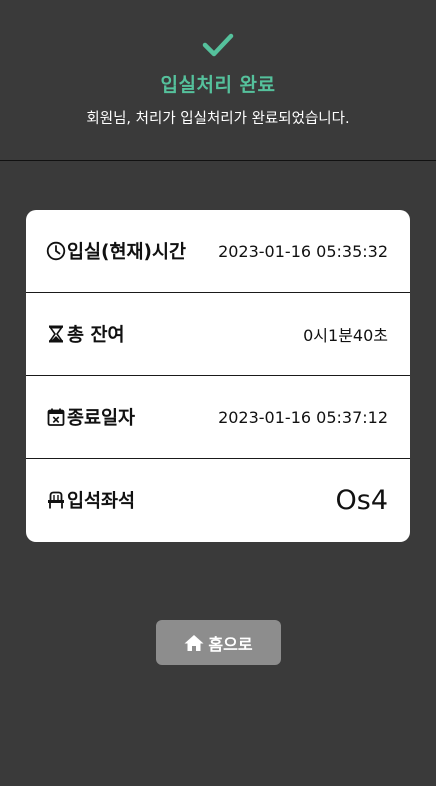  Describe the element at coordinates (218, 500) in the screenshot. I see `row-seat: 입석좌석 Os4` at that location.